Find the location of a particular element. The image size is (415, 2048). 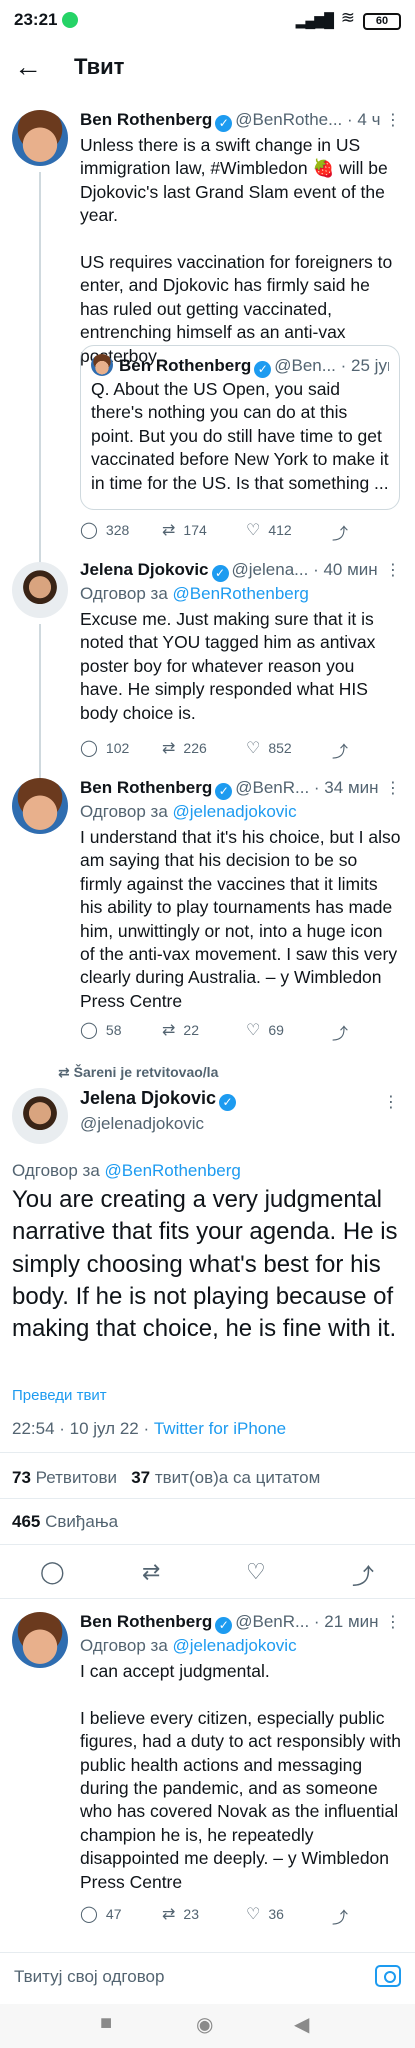

reply-composer: Твитуј свој одговор is located at coordinates (207, 1978).